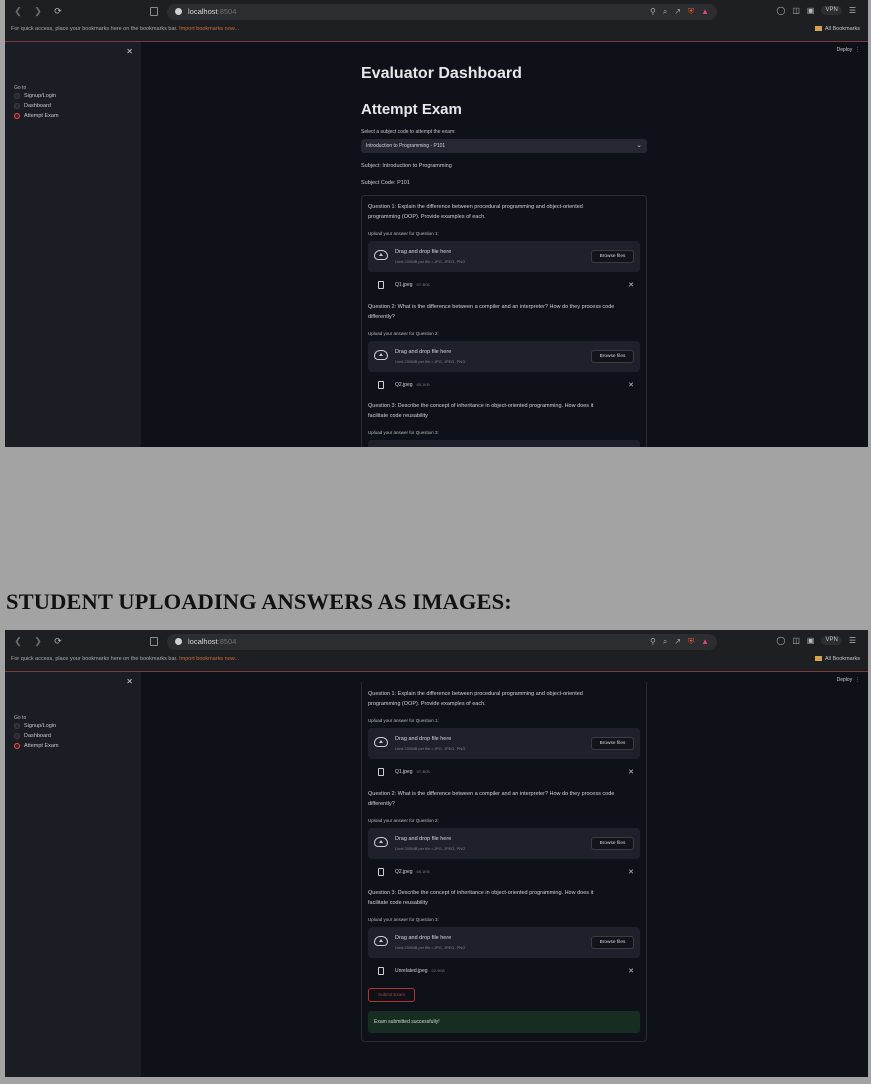 This screenshot has height=1084, width=871. What do you see at coordinates (504, 146) in the screenshot?
I see `subject-select: Introduction to Programming - P101 ⌄` at bounding box center [504, 146].